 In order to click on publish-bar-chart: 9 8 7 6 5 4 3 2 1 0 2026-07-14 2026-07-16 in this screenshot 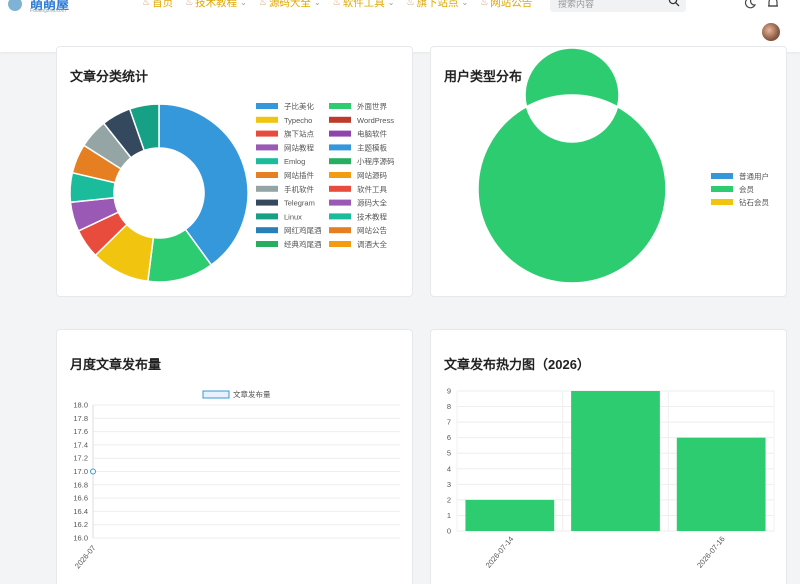, I will do `click(611, 478)`.